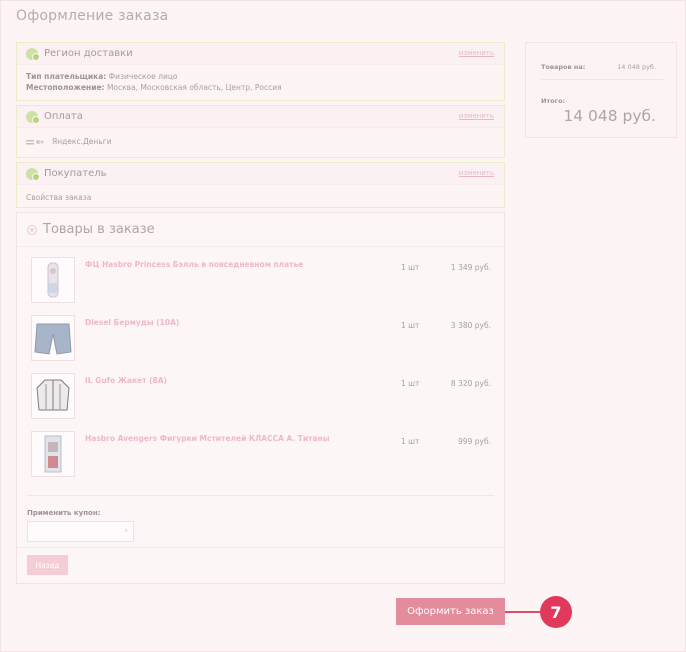  What do you see at coordinates (59, 197) in the screenshot?
I see `order-properties: Свойства заказа` at bounding box center [59, 197].